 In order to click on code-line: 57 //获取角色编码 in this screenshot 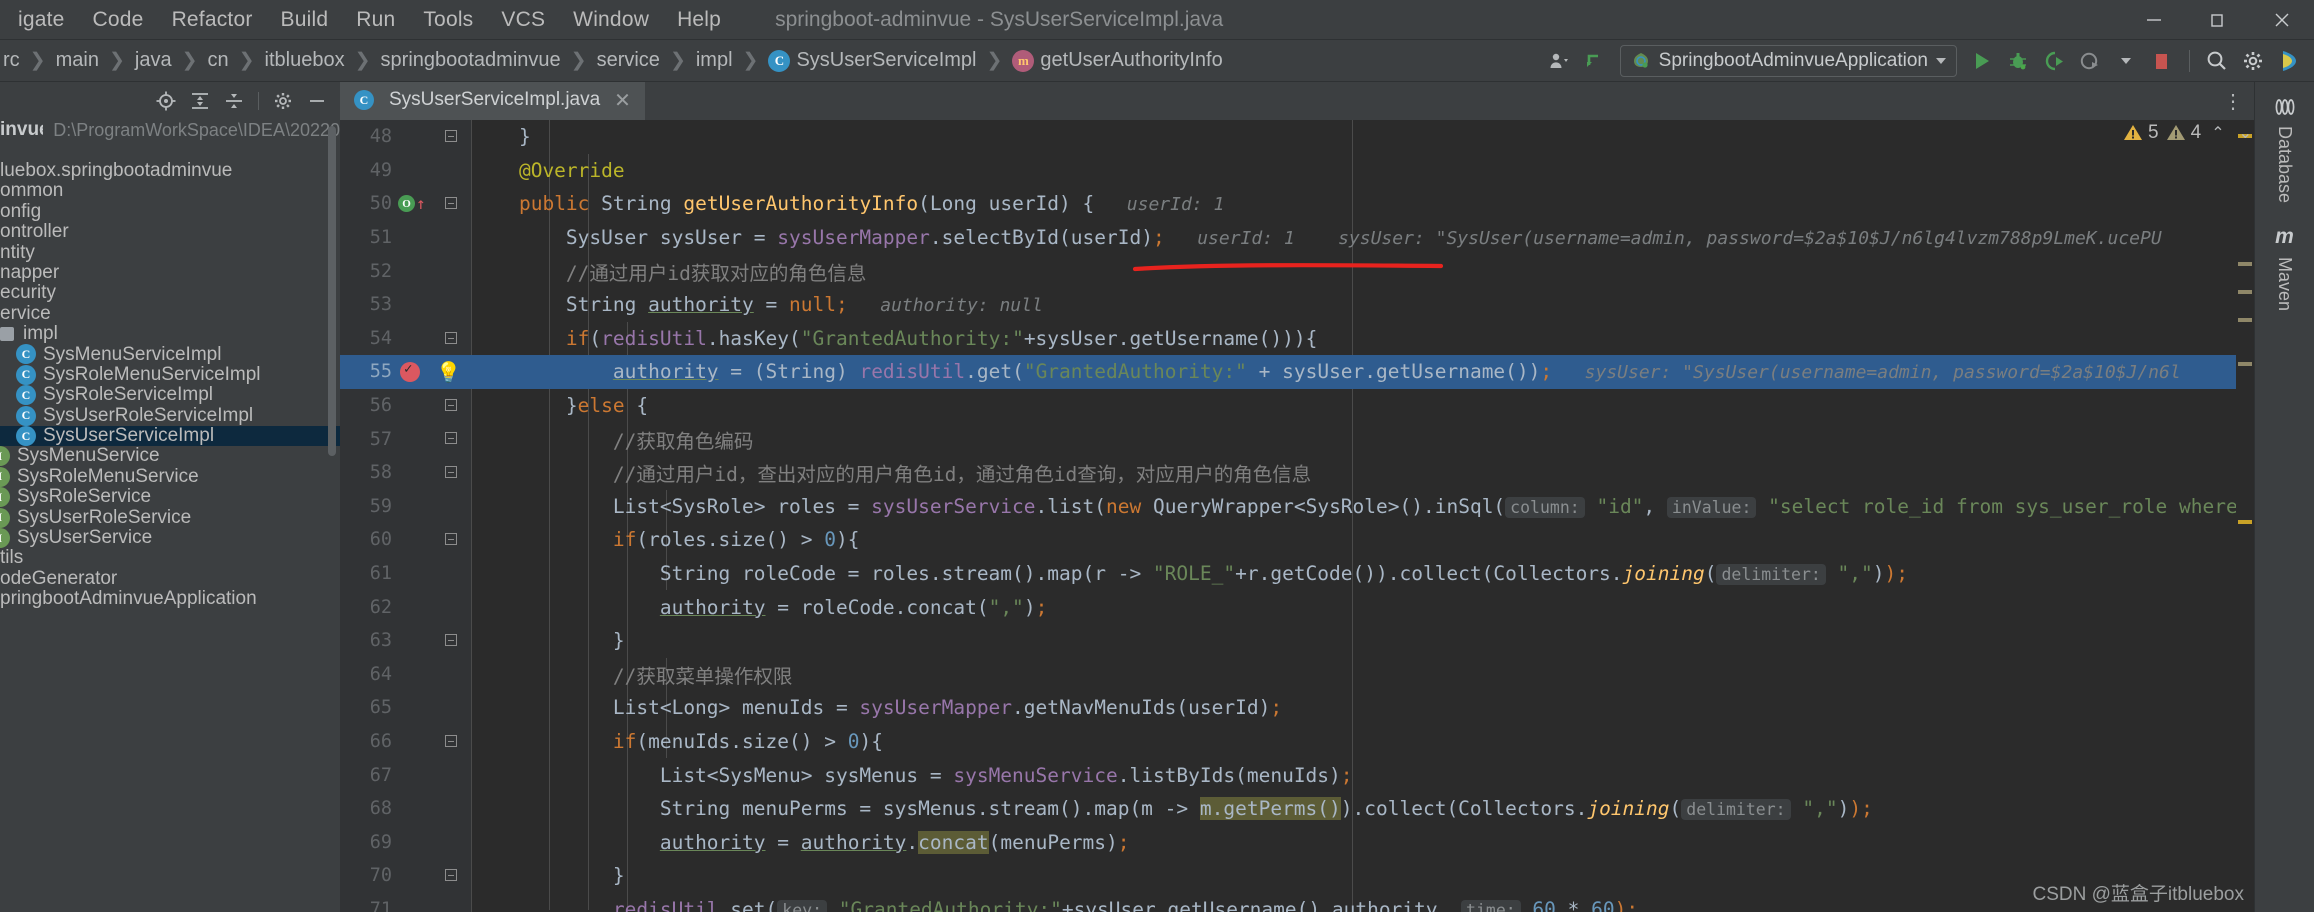, I will do `click(1297, 439)`.